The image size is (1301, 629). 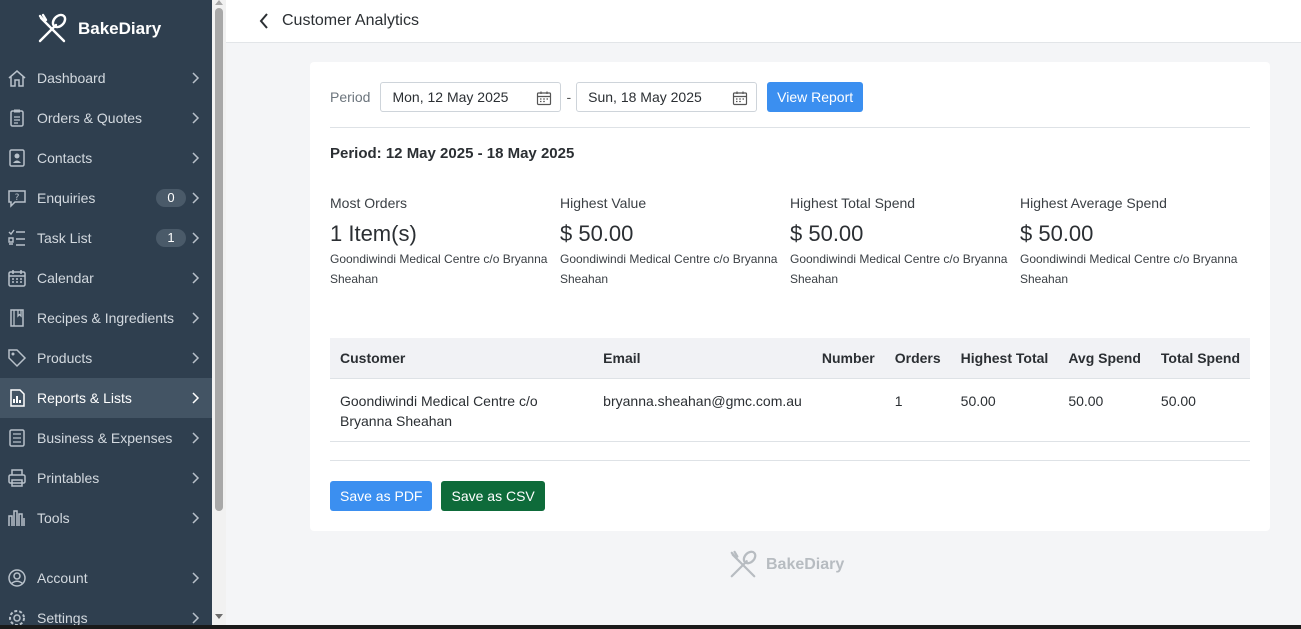 I want to click on sidebar-item-label: Business & Expenses, so click(x=105, y=438).